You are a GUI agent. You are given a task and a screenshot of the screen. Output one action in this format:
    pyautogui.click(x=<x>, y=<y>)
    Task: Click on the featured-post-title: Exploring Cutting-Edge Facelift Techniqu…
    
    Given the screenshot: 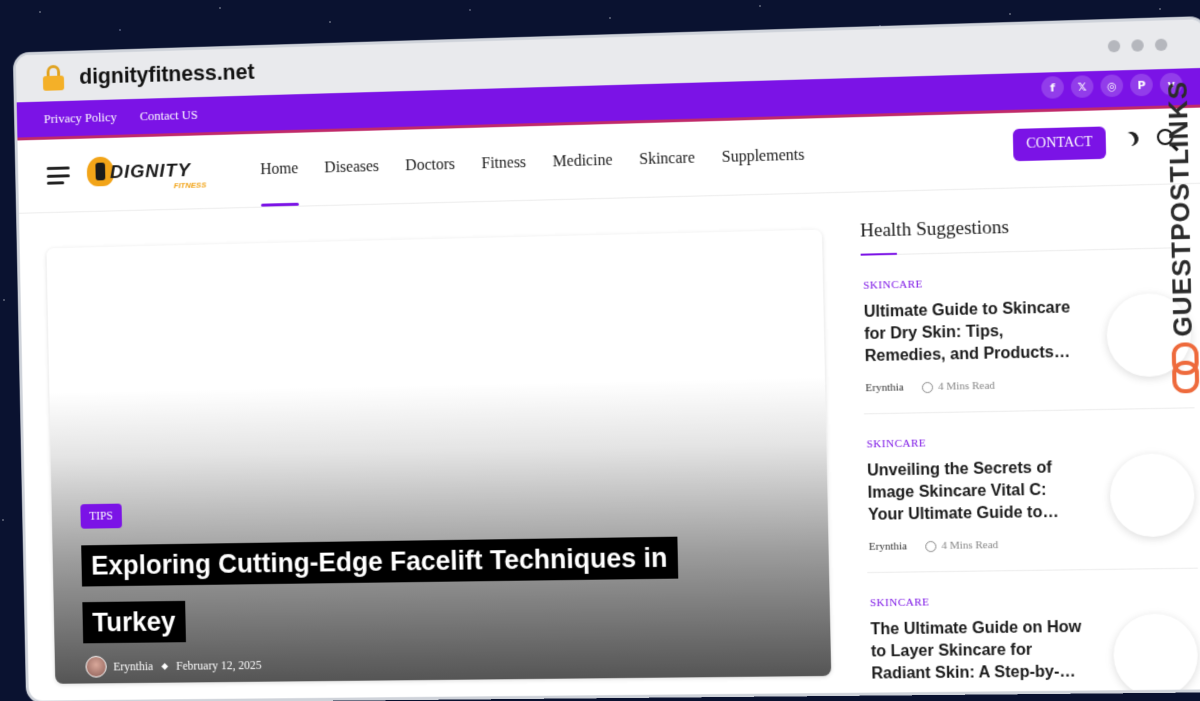 What is the action you would take?
    pyautogui.click(x=385, y=590)
    